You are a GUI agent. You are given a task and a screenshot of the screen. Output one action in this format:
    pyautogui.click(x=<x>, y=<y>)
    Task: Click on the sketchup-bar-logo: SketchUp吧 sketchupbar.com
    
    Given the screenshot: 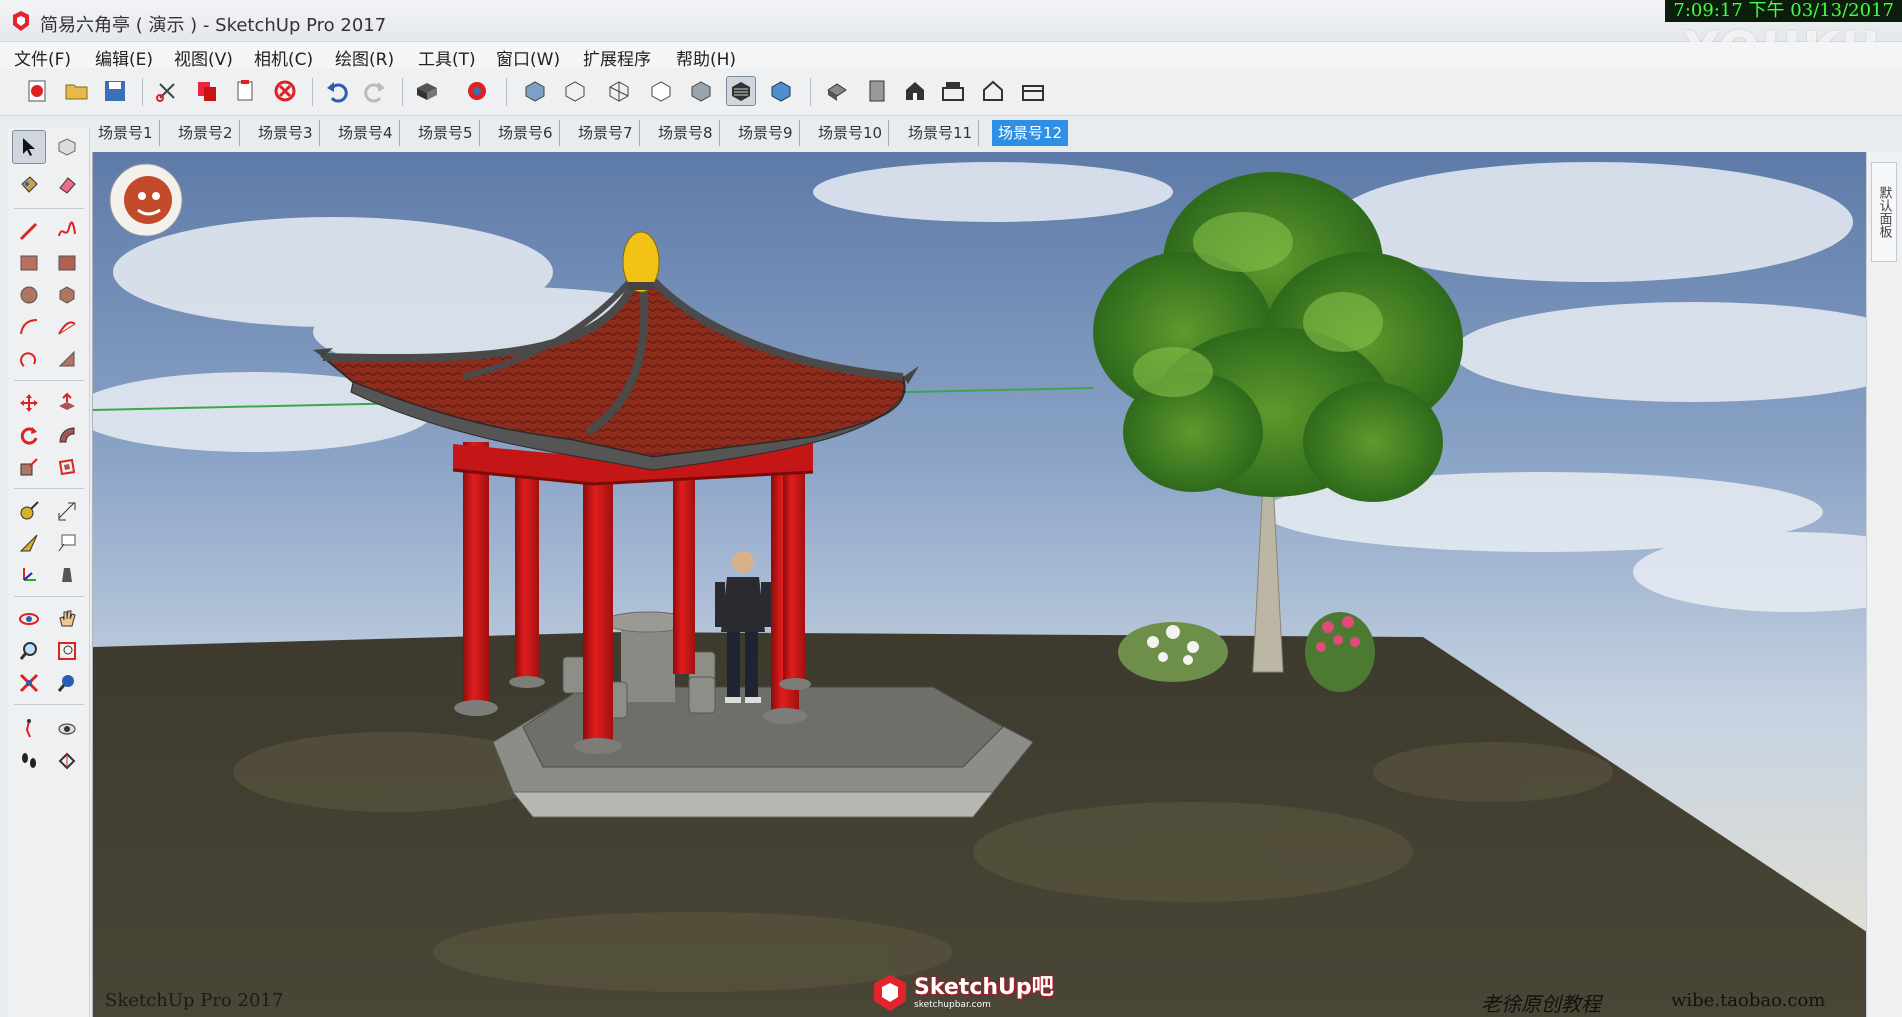 What is the action you would take?
    pyautogui.click(x=962, y=993)
    